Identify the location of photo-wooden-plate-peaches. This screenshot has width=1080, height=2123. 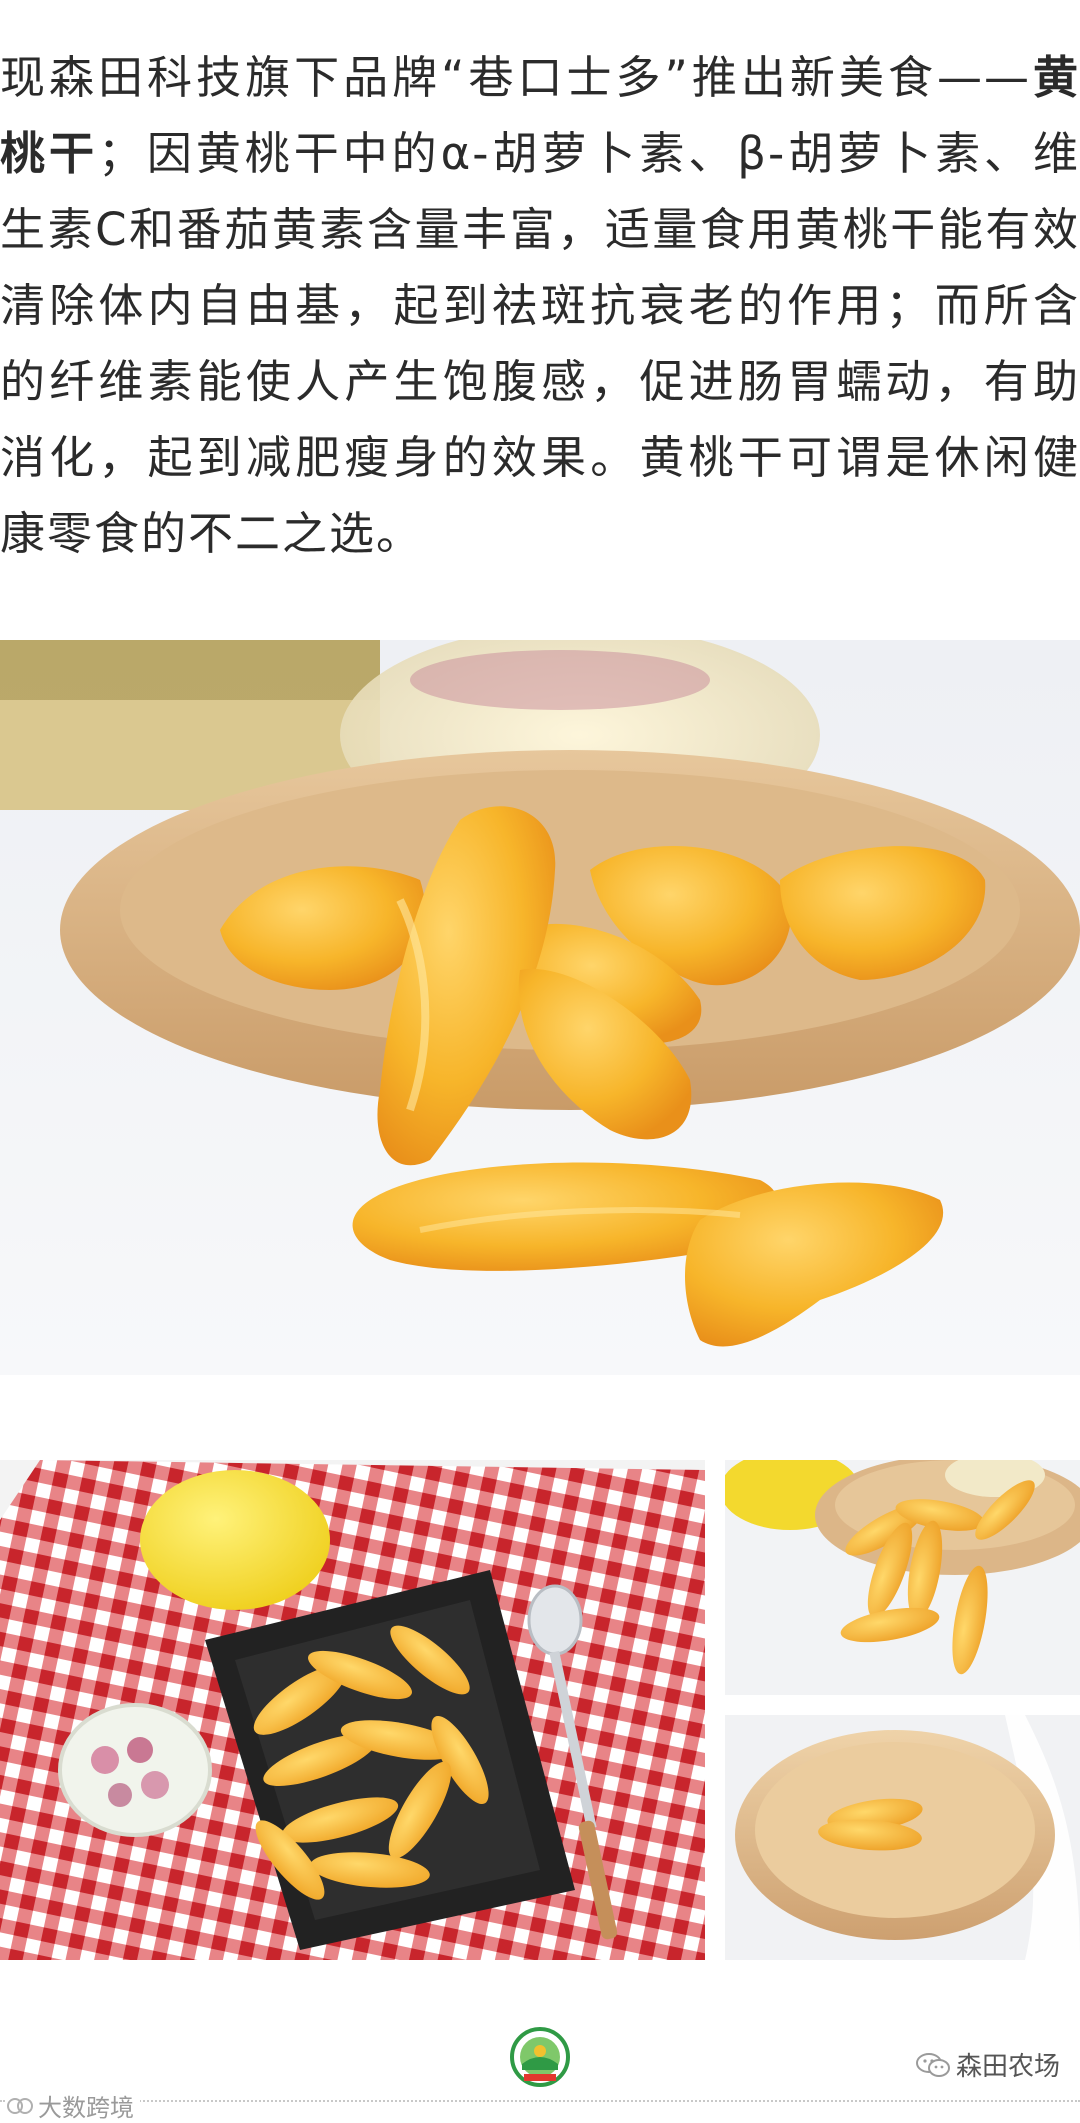
(902, 1577).